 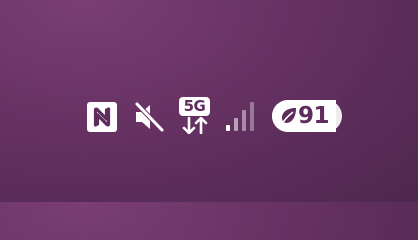 I want to click on nfc-icon, so click(x=102, y=117).